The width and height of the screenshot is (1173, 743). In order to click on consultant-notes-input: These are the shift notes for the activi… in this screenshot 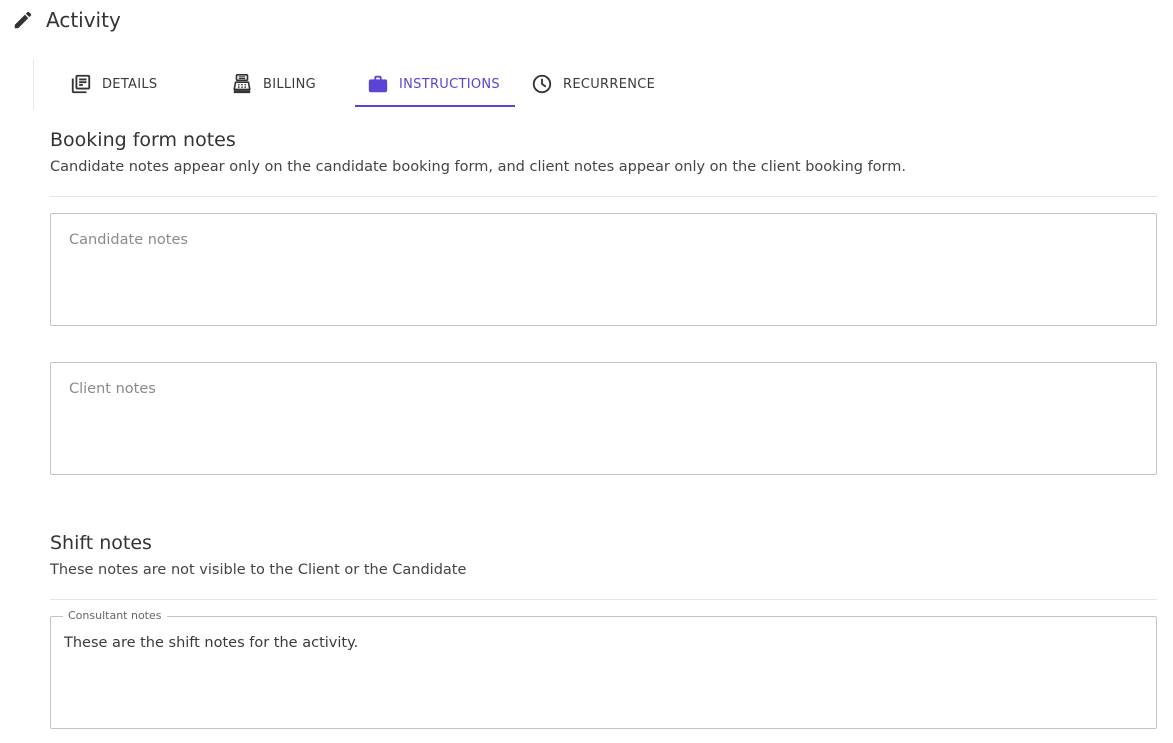, I will do `click(603, 672)`.